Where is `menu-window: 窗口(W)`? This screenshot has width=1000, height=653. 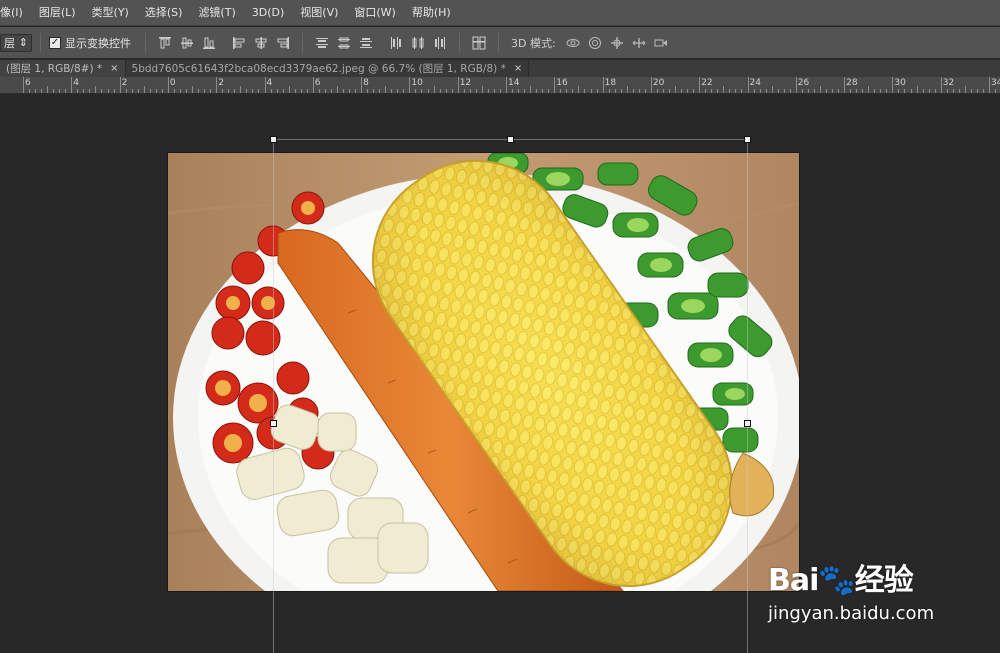
menu-window: 窗口(W) is located at coordinates (374, 13).